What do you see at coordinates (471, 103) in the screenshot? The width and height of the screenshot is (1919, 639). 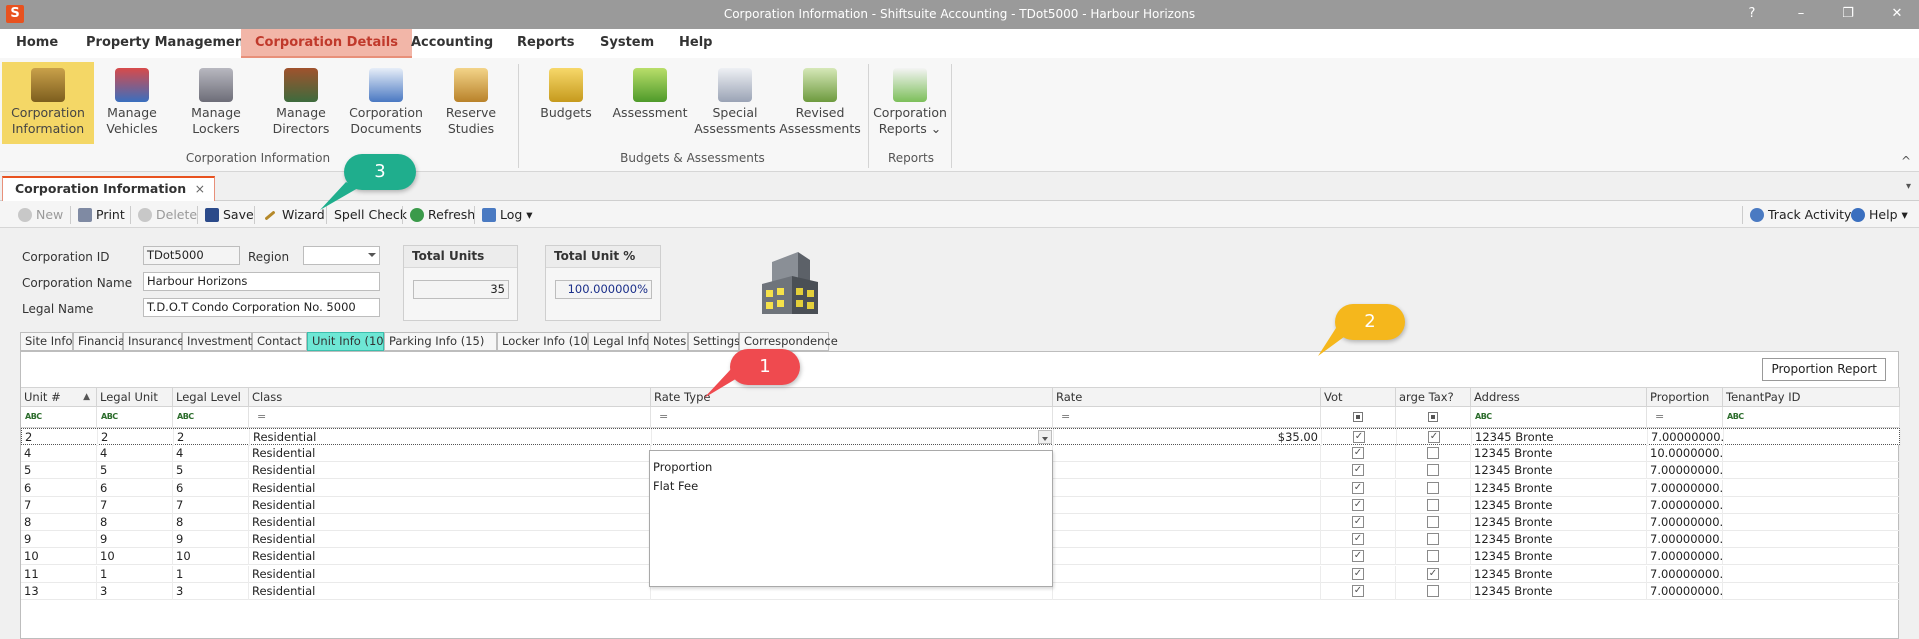 I see `reserve-studies-button: Reserve Studies` at bounding box center [471, 103].